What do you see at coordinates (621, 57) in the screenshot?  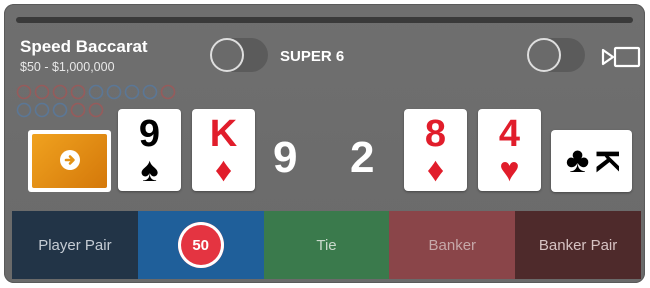 I see `video-view-icon` at bounding box center [621, 57].